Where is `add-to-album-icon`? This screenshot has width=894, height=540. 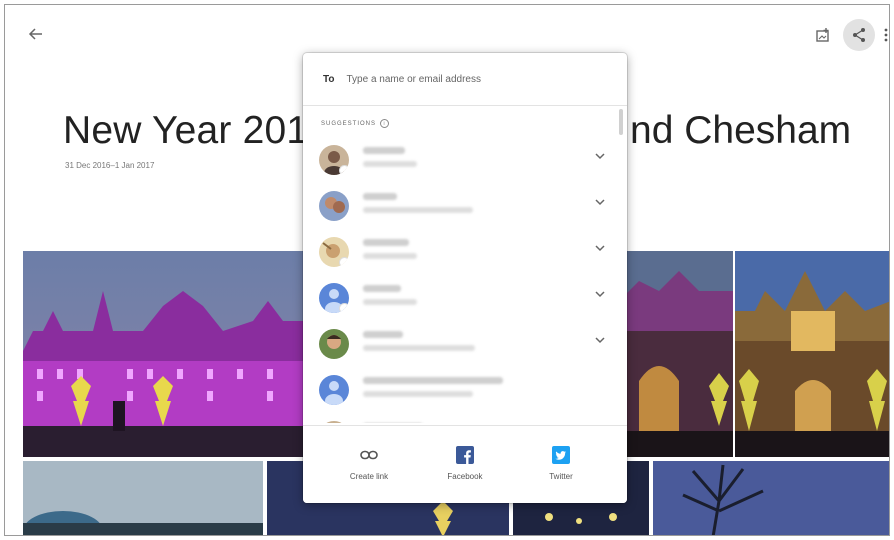 add-to-album-icon is located at coordinates (823, 35).